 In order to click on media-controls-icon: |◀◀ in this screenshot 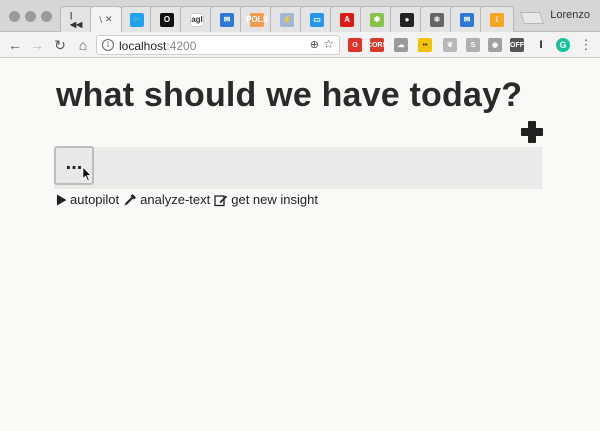, I will do `click(77, 19)`.